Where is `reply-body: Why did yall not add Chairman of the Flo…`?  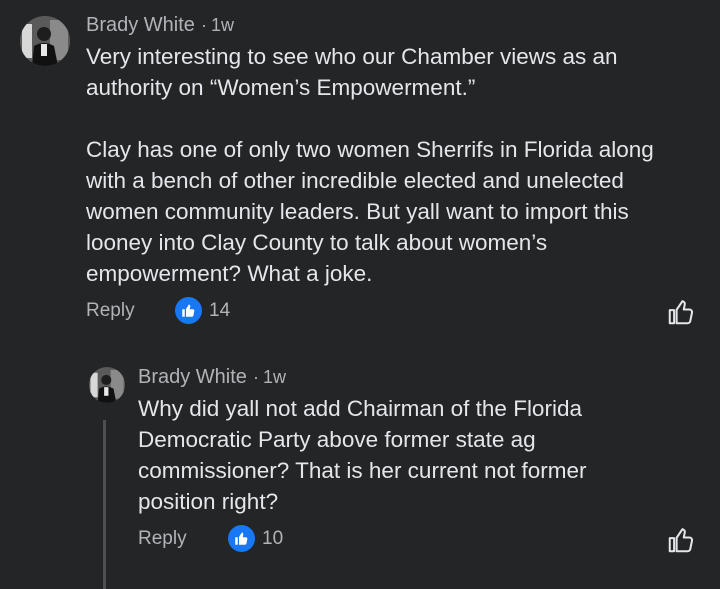
reply-body: Why did yall not add Chairman of the Flo… is located at coordinates (362, 455).